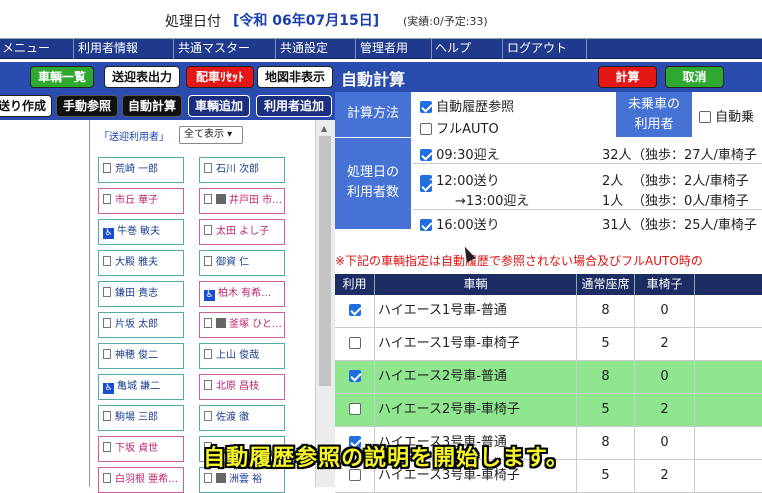 The width and height of the screenshot is (762, 493). What do you see at coordinates (141, 232) in the screenshot?
I see `user-card: ♿ 牛巻 敏夫` at bounding box center [141, 232].